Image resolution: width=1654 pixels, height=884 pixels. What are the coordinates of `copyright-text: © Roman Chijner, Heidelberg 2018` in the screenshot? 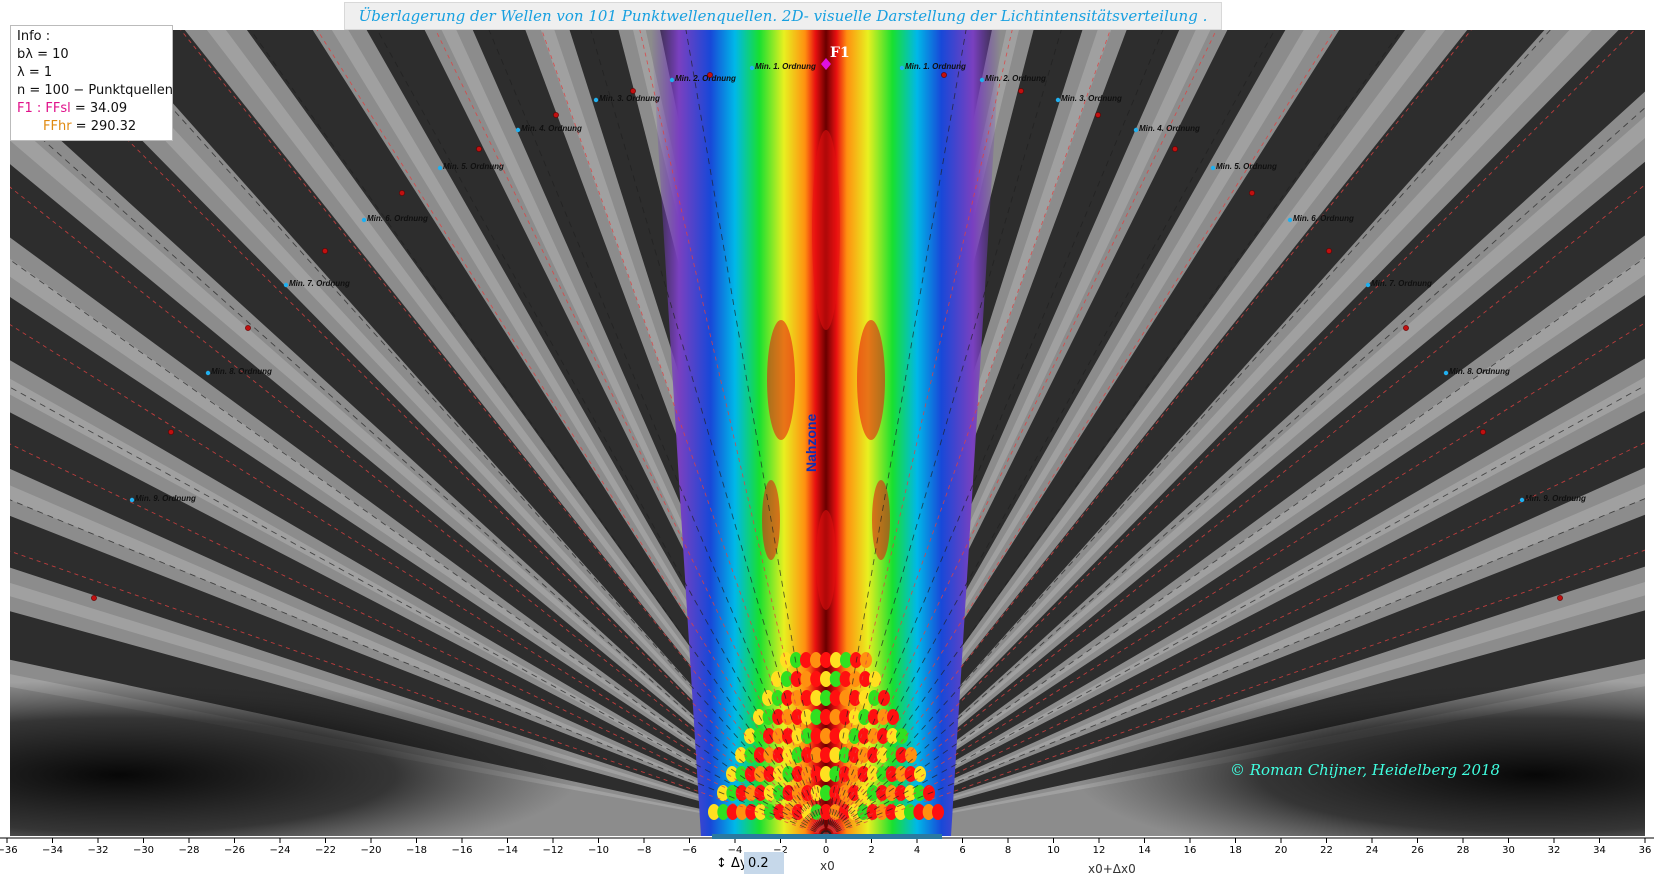 It's located at (1365, 770).